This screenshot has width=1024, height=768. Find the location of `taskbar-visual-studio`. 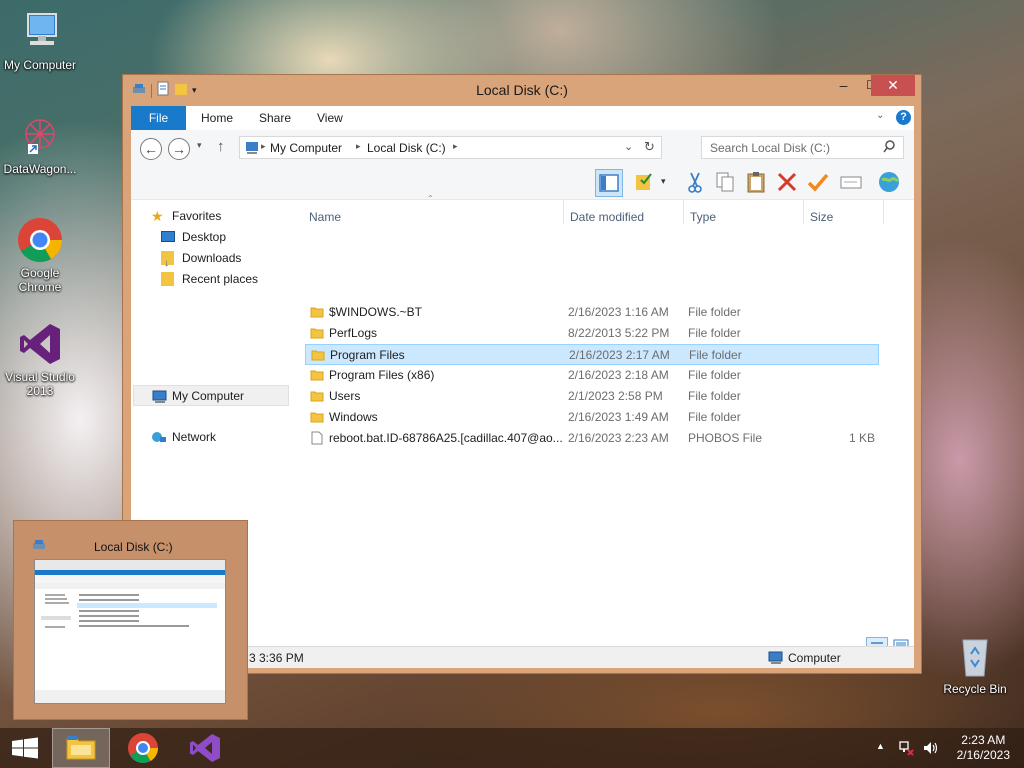

taskbar-visual-studio is located at coordinates (205, 748).